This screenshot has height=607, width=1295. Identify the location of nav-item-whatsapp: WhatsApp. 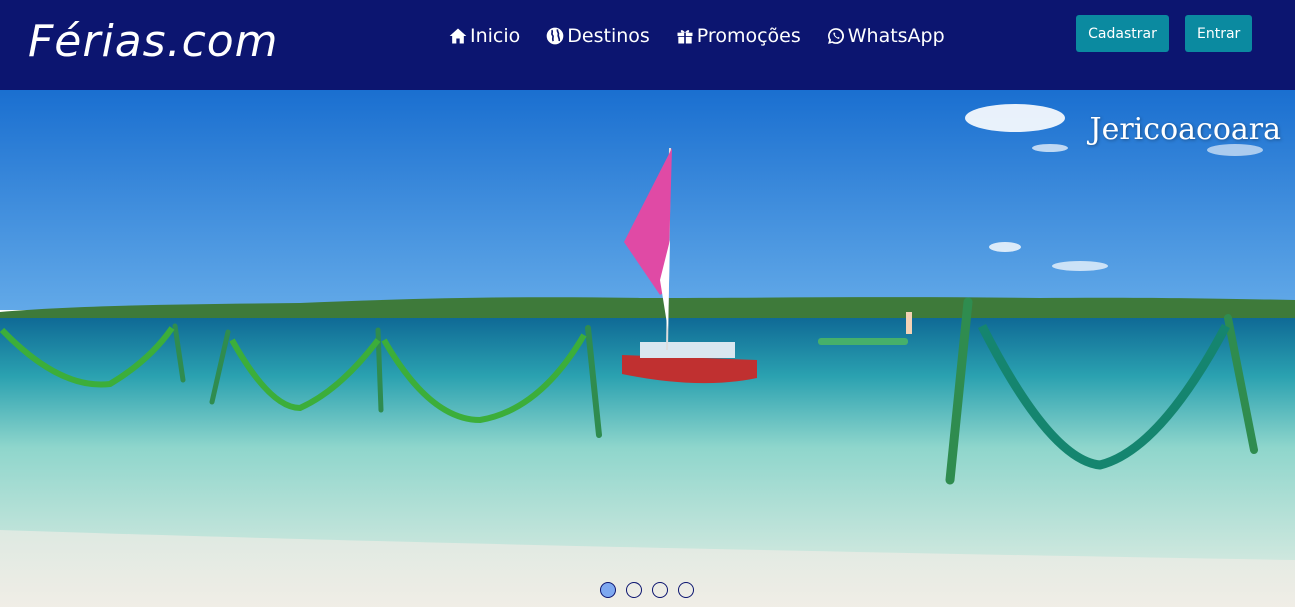
(885, 36).